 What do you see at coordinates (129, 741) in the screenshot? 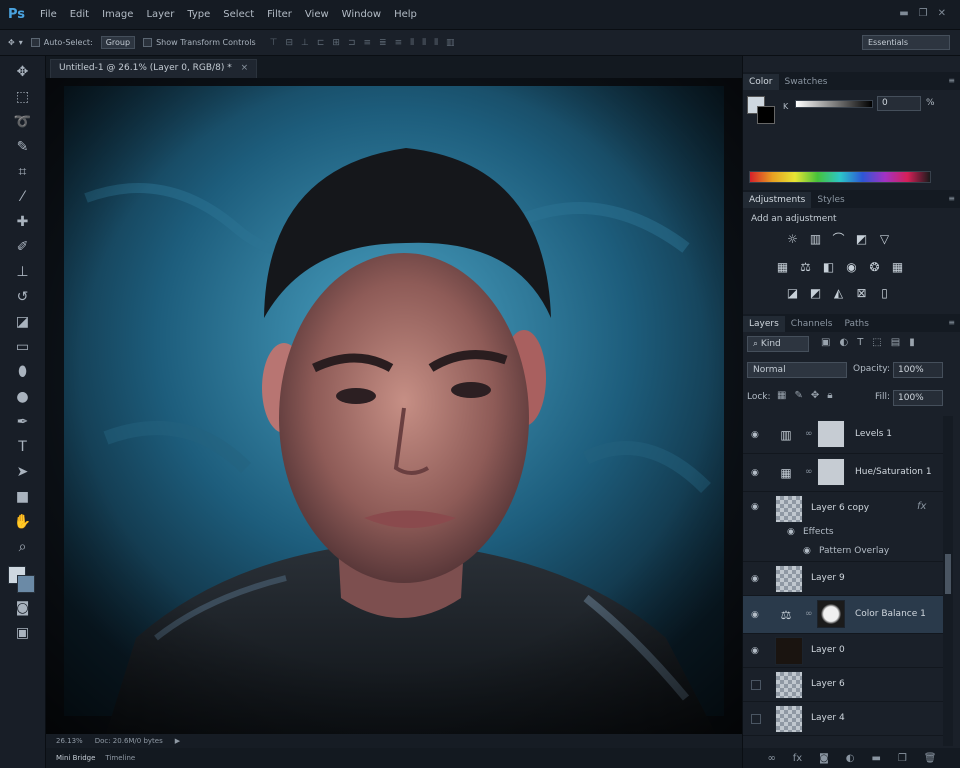
I see `doc-info: Doc: 20.6M/0 bytes` at bounding box center [129, 741].